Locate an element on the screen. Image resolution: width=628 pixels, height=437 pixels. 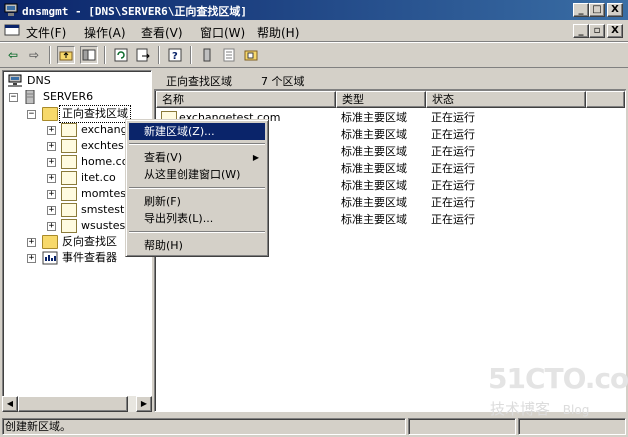
status-text: 创建新区域。 is located at coordinates (204, 426).